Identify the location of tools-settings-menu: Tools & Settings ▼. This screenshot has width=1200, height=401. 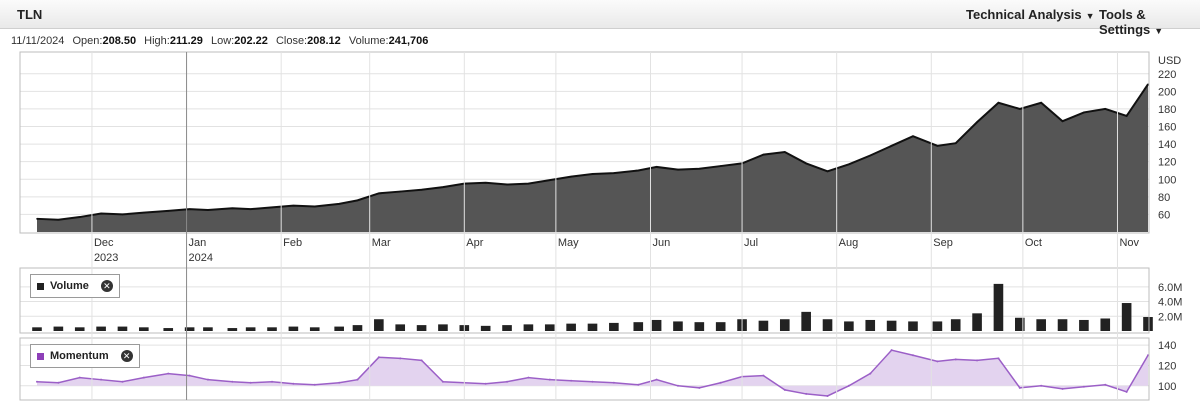
(1149, 22).